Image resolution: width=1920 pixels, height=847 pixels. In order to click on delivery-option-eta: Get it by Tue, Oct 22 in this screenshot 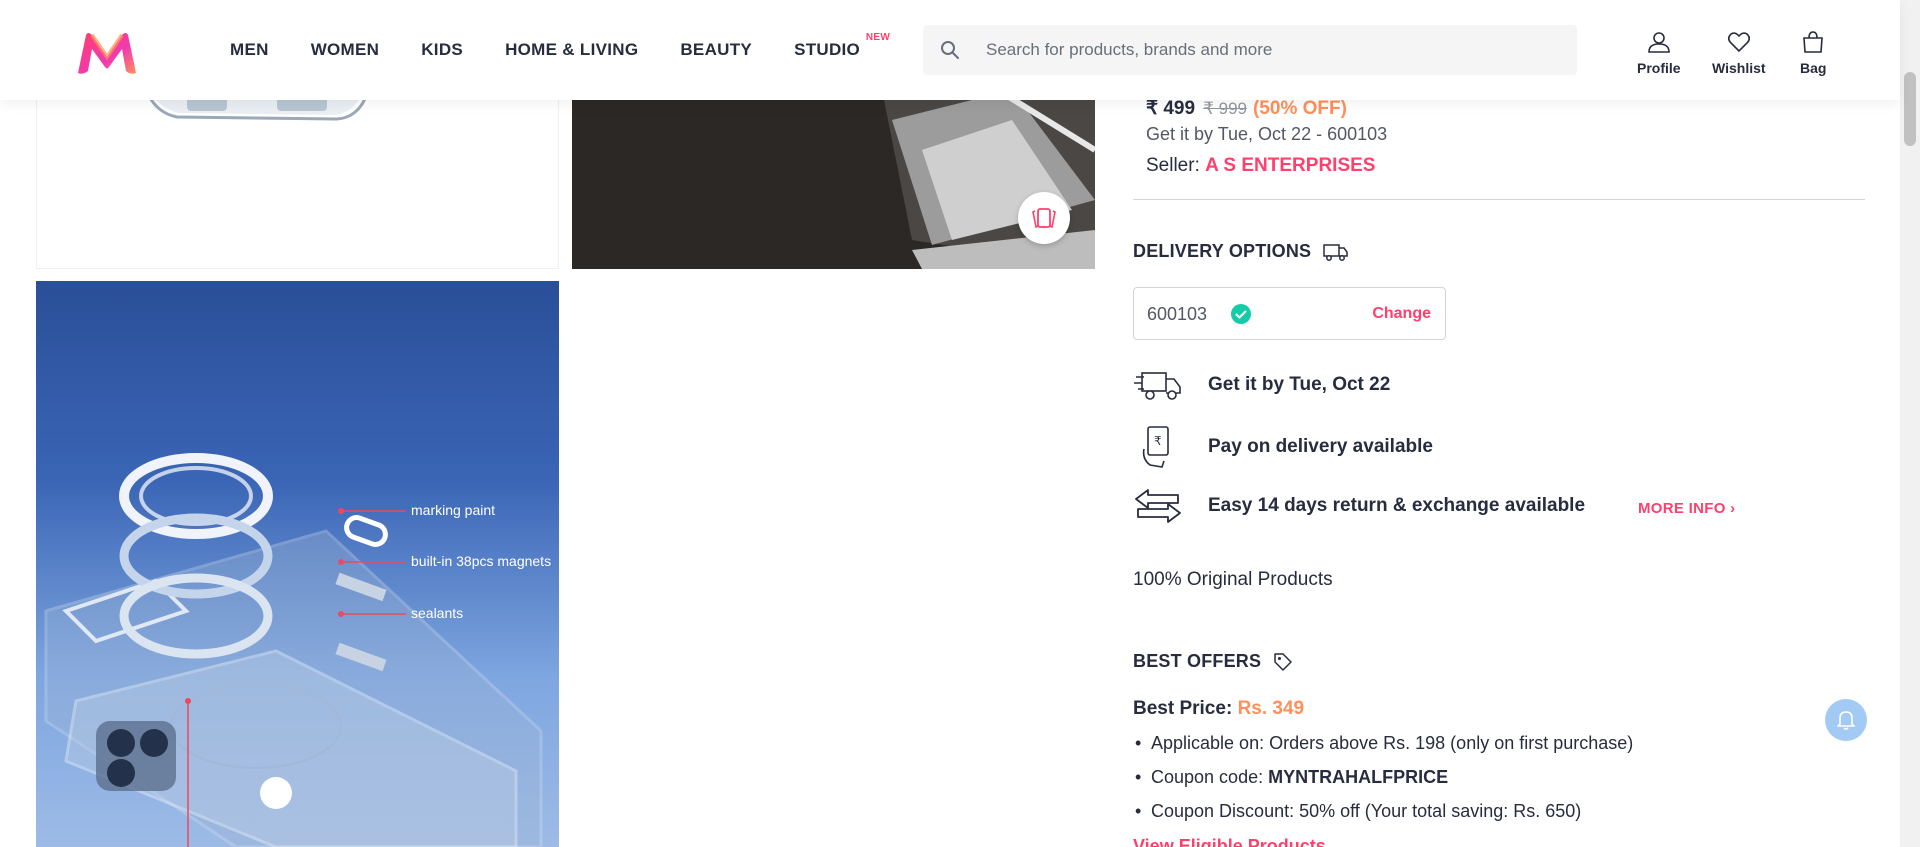, I will do `click(1261, 385)`.